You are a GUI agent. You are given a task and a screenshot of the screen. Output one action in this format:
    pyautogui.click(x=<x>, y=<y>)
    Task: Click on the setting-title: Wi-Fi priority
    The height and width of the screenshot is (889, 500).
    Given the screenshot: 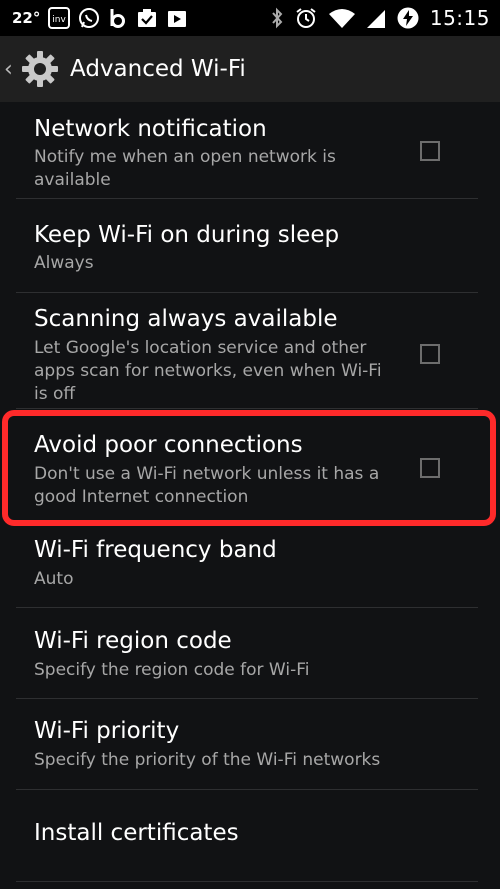 What is the action you would take?
    pyautogui.click(x=107, y=731)
    